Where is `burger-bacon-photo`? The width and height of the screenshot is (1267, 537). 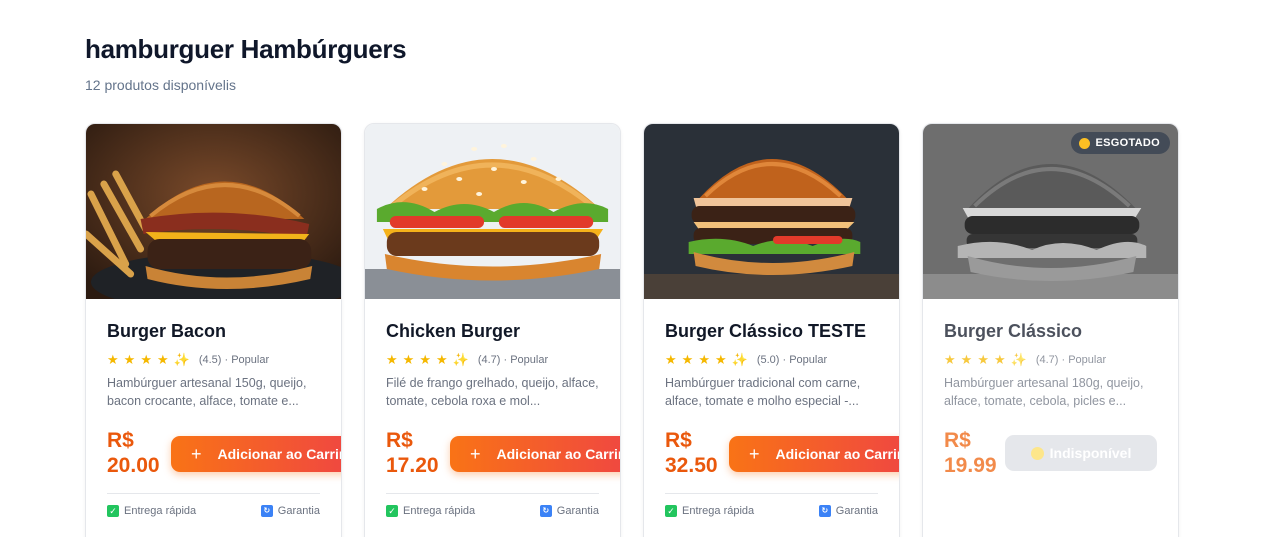
burger-bacon-photo is located at coordinates (213, 211).